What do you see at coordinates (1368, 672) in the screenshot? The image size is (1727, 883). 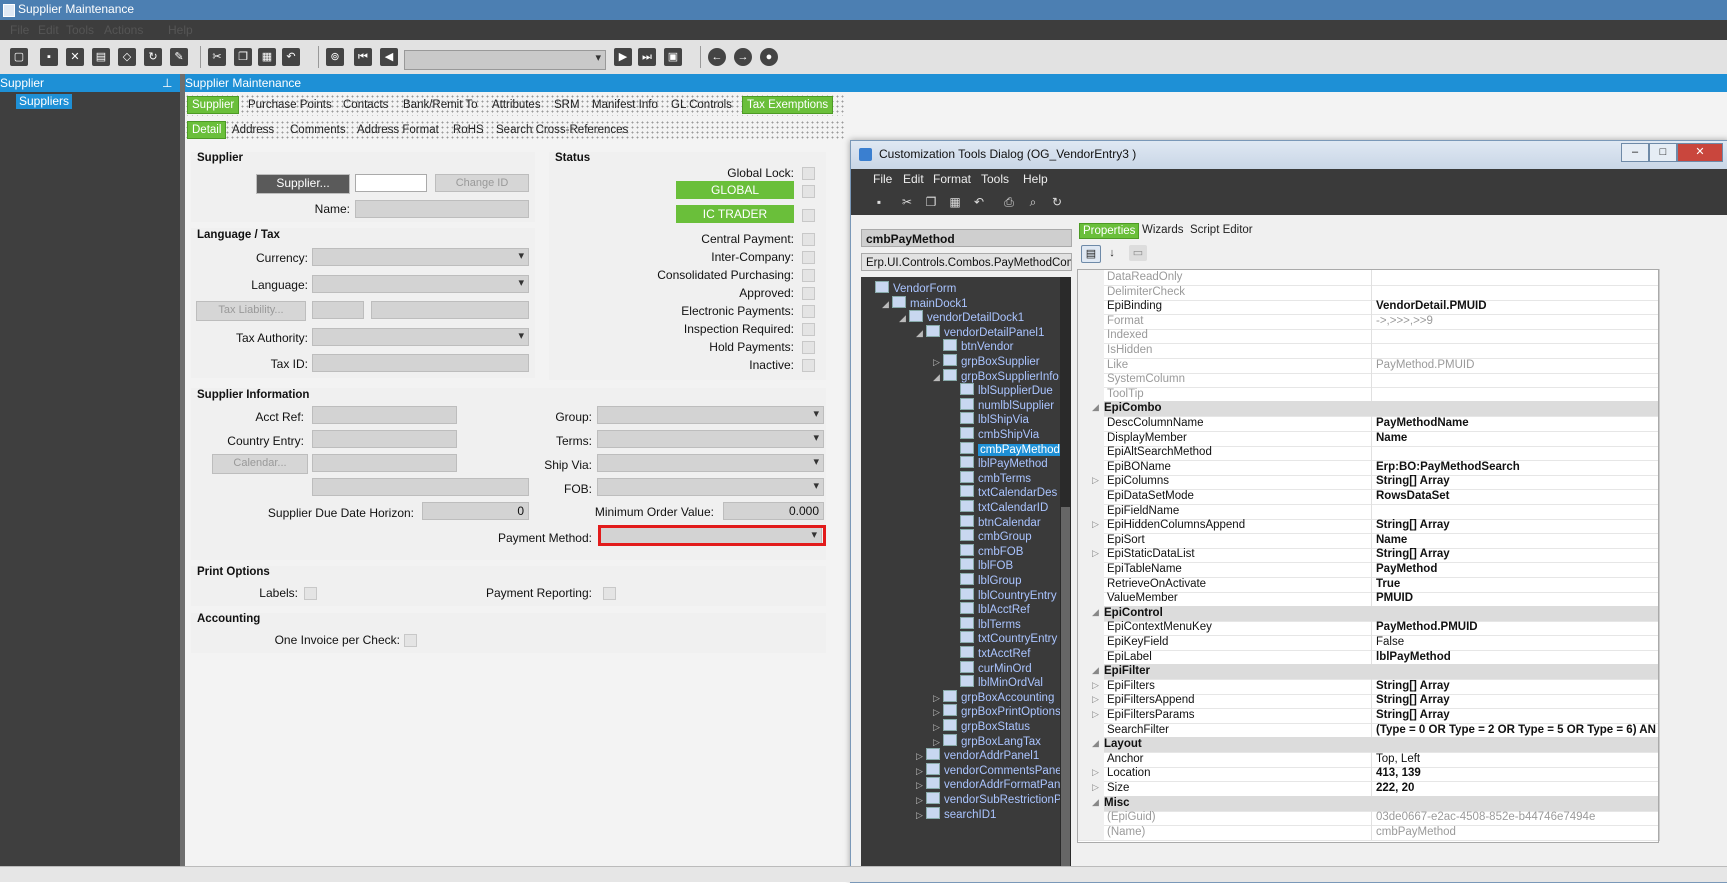 I see `property-category-row: ◢ EpiFilter` at bounding box center [1368, 672].